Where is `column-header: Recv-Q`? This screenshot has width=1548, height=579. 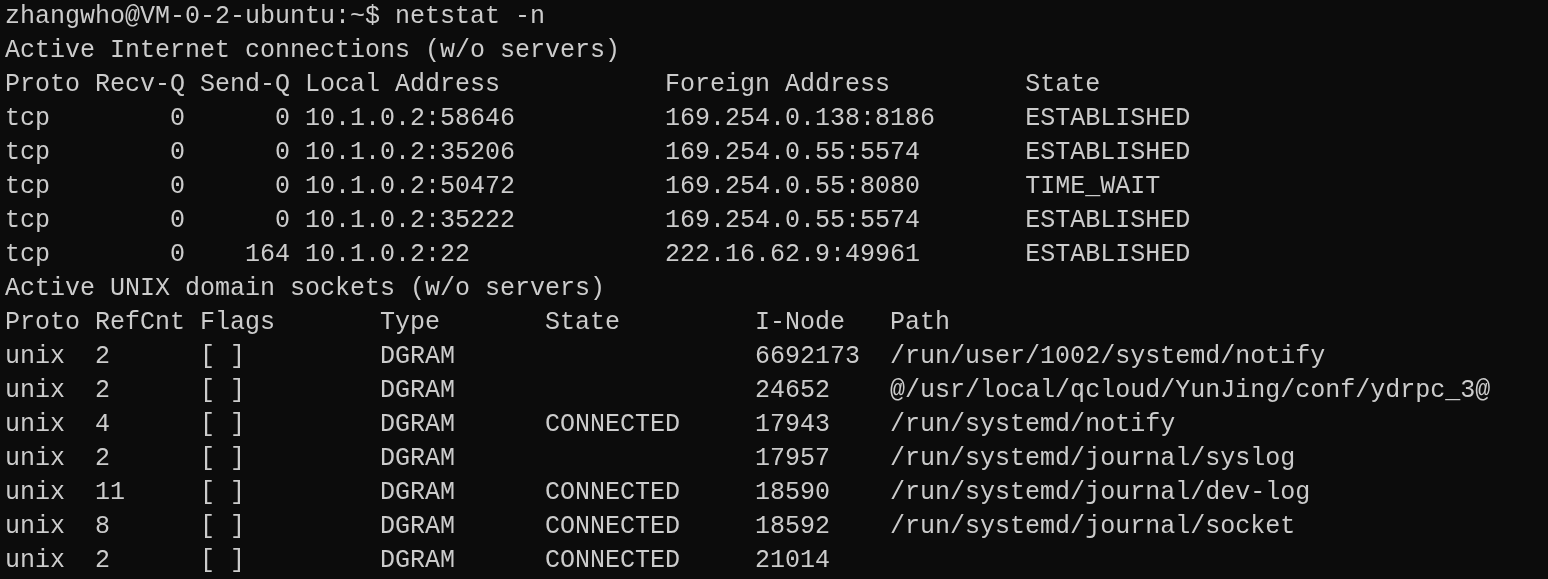 column-header: Recv-Q is located at coordinates (140, 84).